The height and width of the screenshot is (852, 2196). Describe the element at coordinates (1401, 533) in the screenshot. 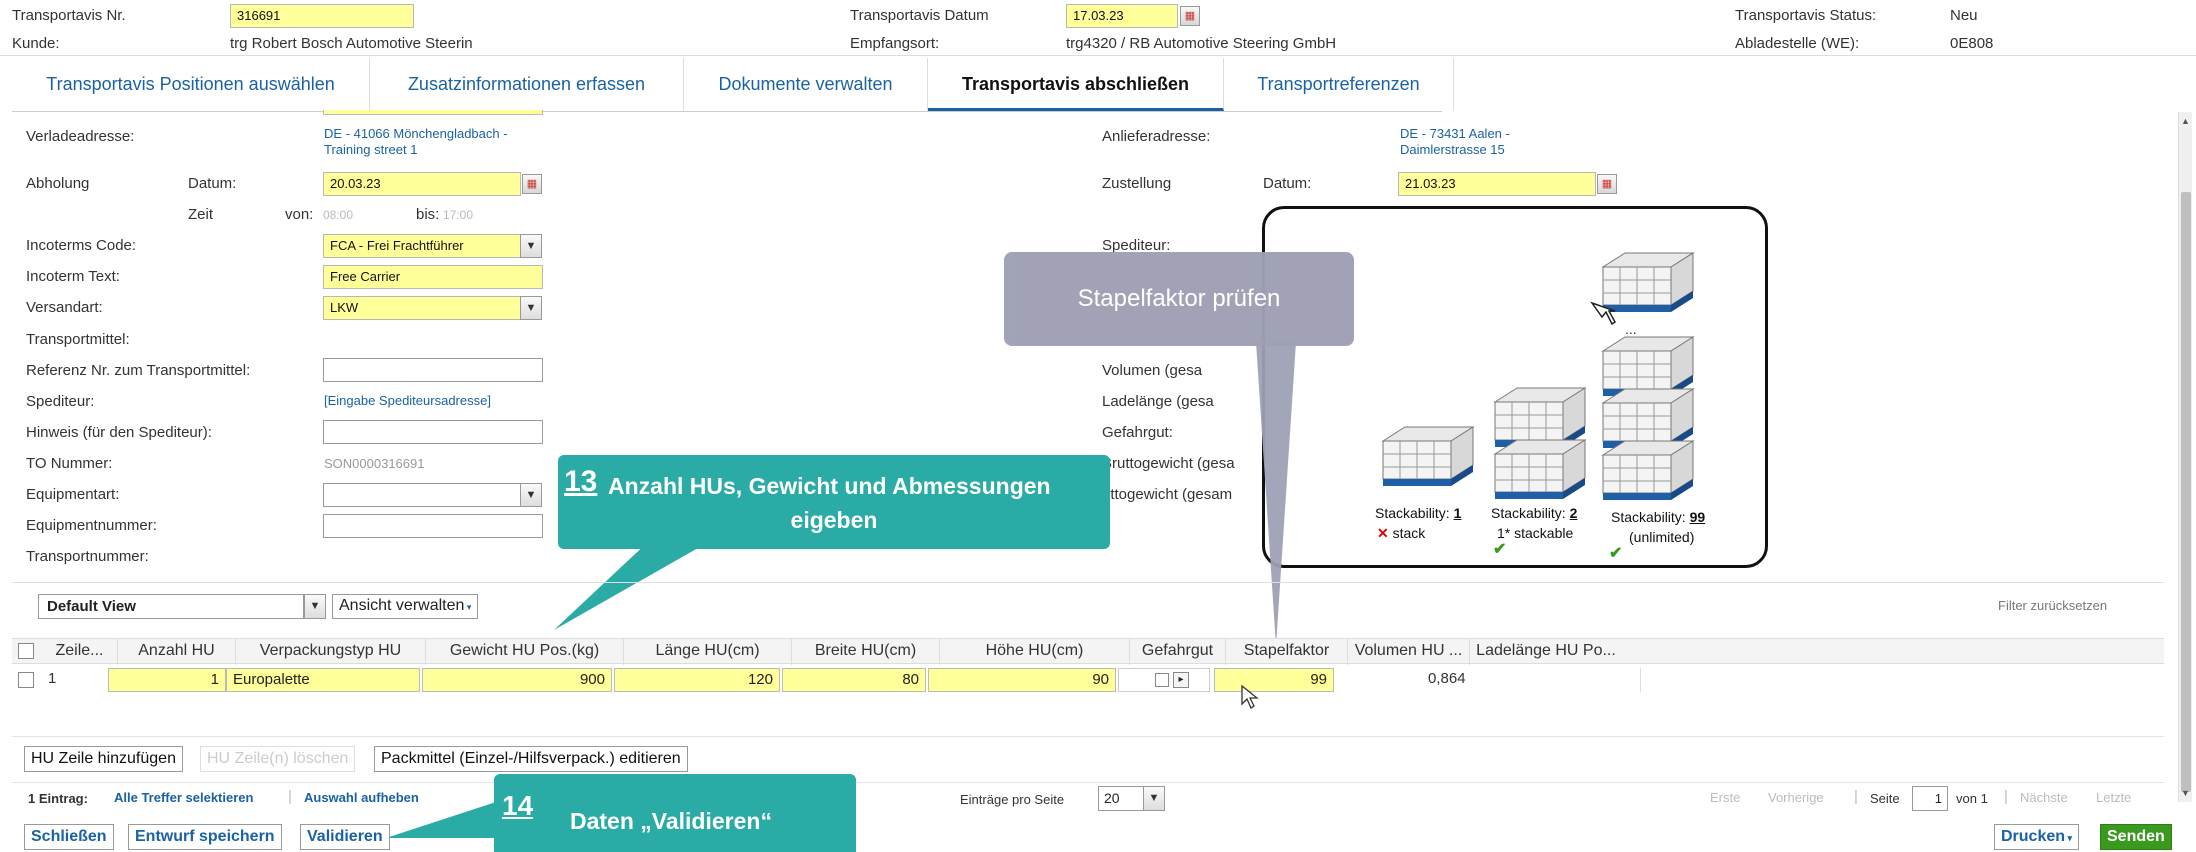

I see `stack-sub-1: ✕ stack` at that location.